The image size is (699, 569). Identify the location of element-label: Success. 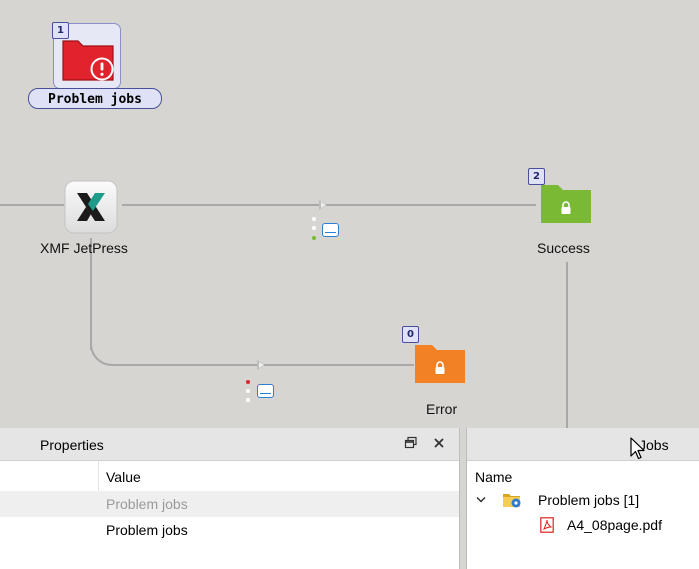
(563, 248).